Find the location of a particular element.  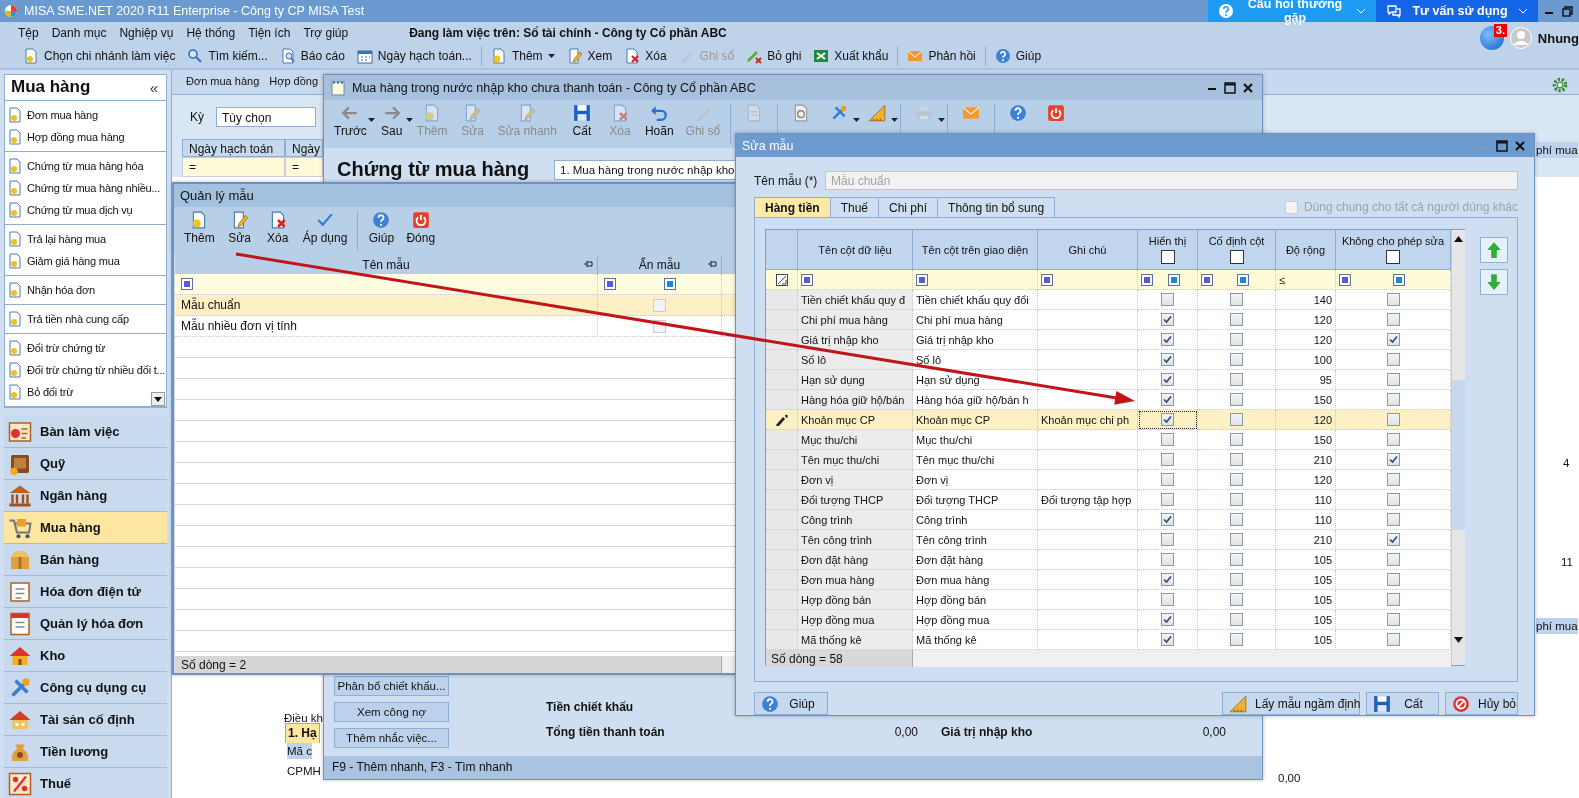

sidebar-item: Trả lại hàng mua is located at coordinates (85, 238).